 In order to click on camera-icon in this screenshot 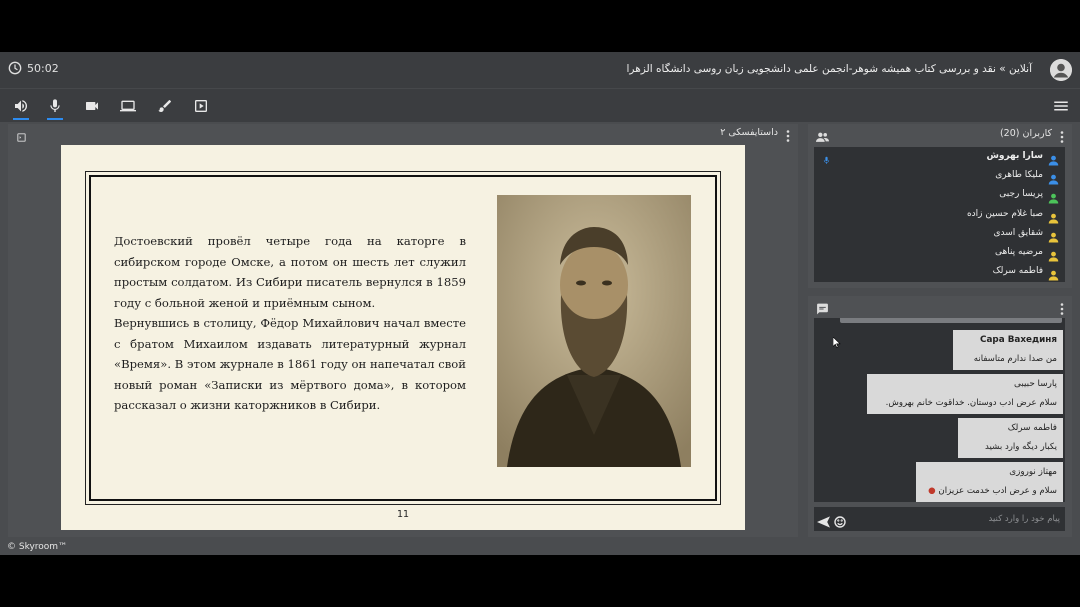, I will do `click(92, 106)`.